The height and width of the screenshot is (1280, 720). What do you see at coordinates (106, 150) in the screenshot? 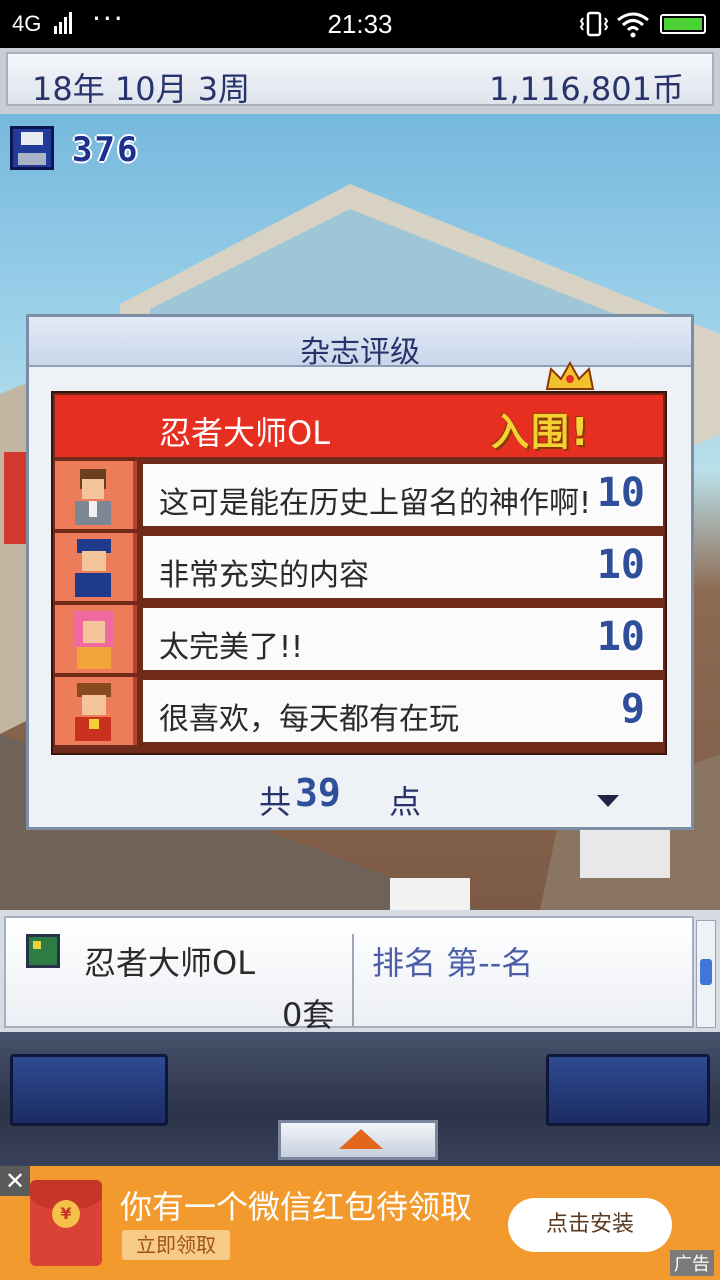
I see `save-count: 376` at bounding box center [106, 150].